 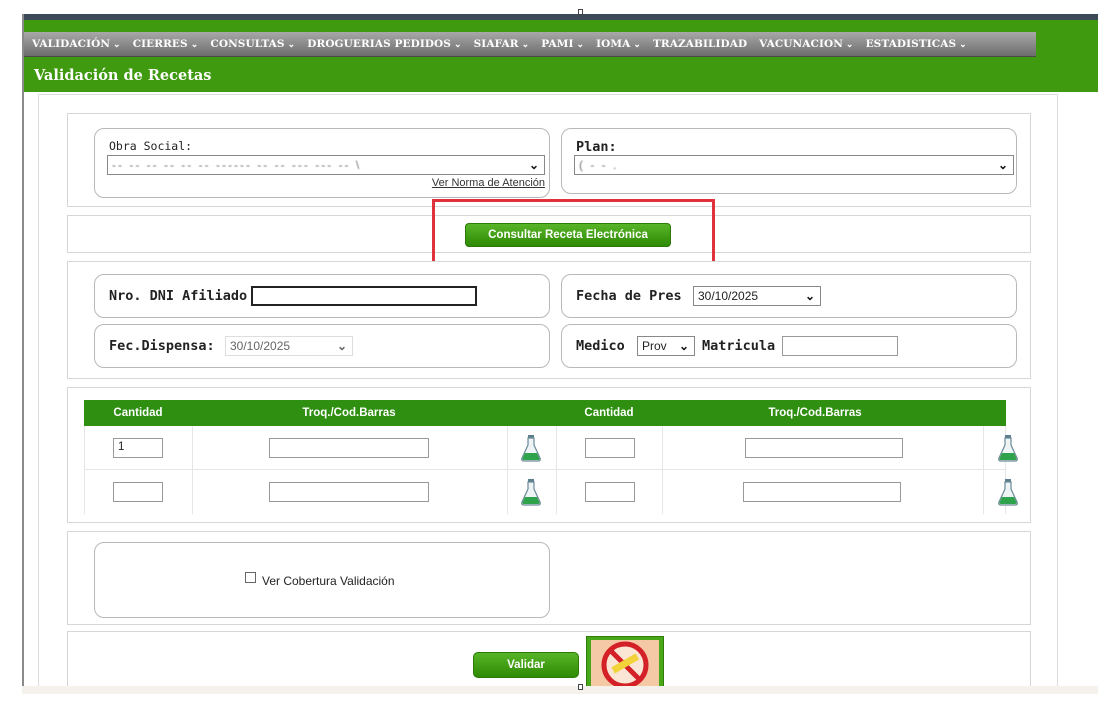 What do you see at coordinates (178, 296) in the screenshot?
I see `dni-label: Nro. DNI Afiliado` at bounding box center [178, 296].